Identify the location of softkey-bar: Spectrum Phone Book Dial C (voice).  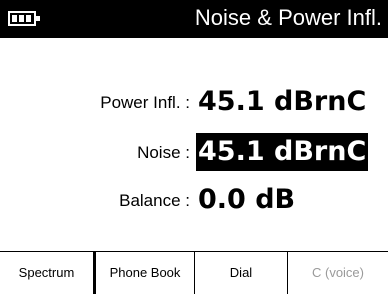
(194, 272).